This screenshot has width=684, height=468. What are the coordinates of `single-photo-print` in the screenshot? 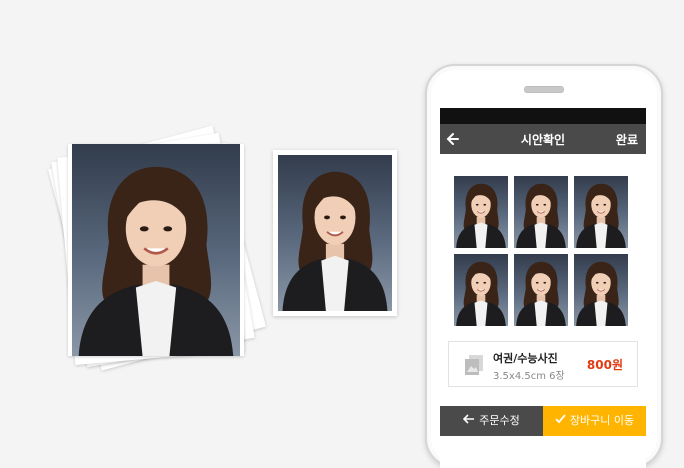 It's located at (335, 233).